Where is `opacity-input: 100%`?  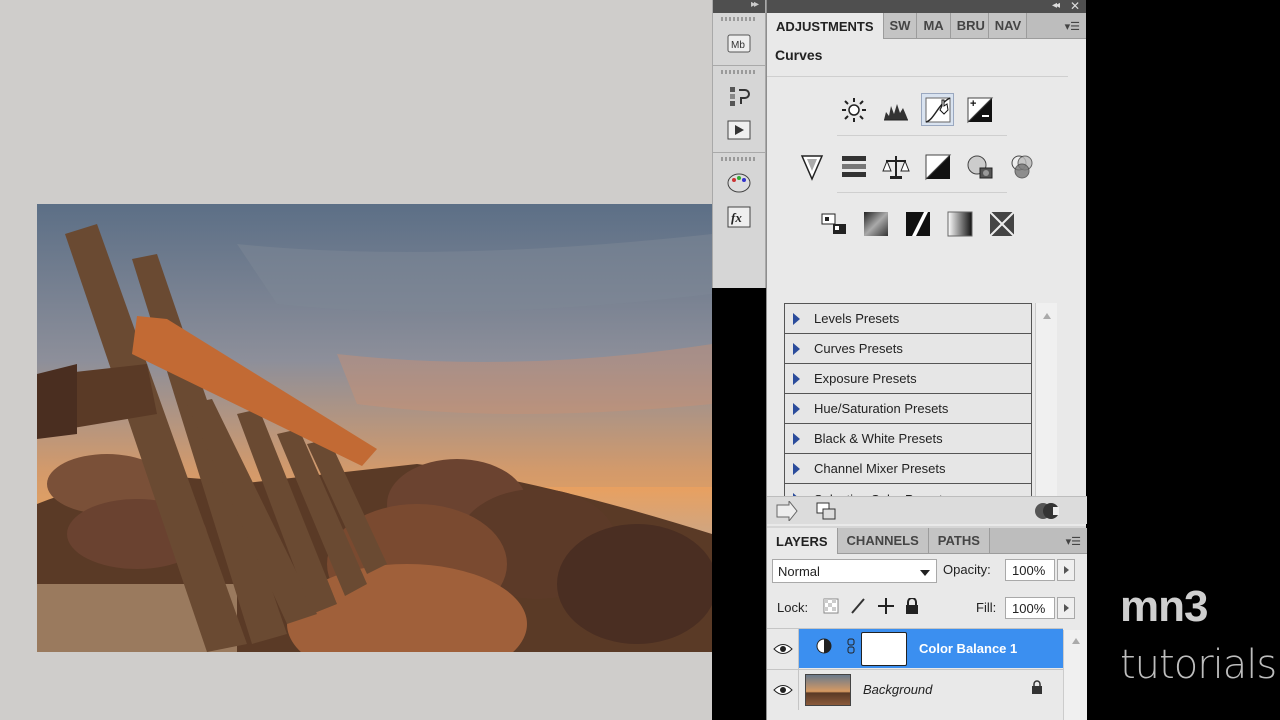
opacity-input: 100% is located at coordinates (1030, 570).